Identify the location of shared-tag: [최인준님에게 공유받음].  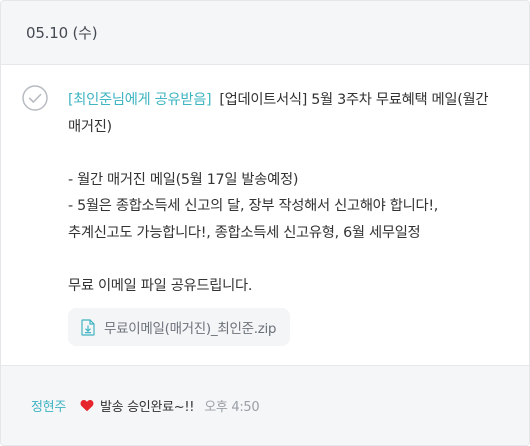
(140, 100).